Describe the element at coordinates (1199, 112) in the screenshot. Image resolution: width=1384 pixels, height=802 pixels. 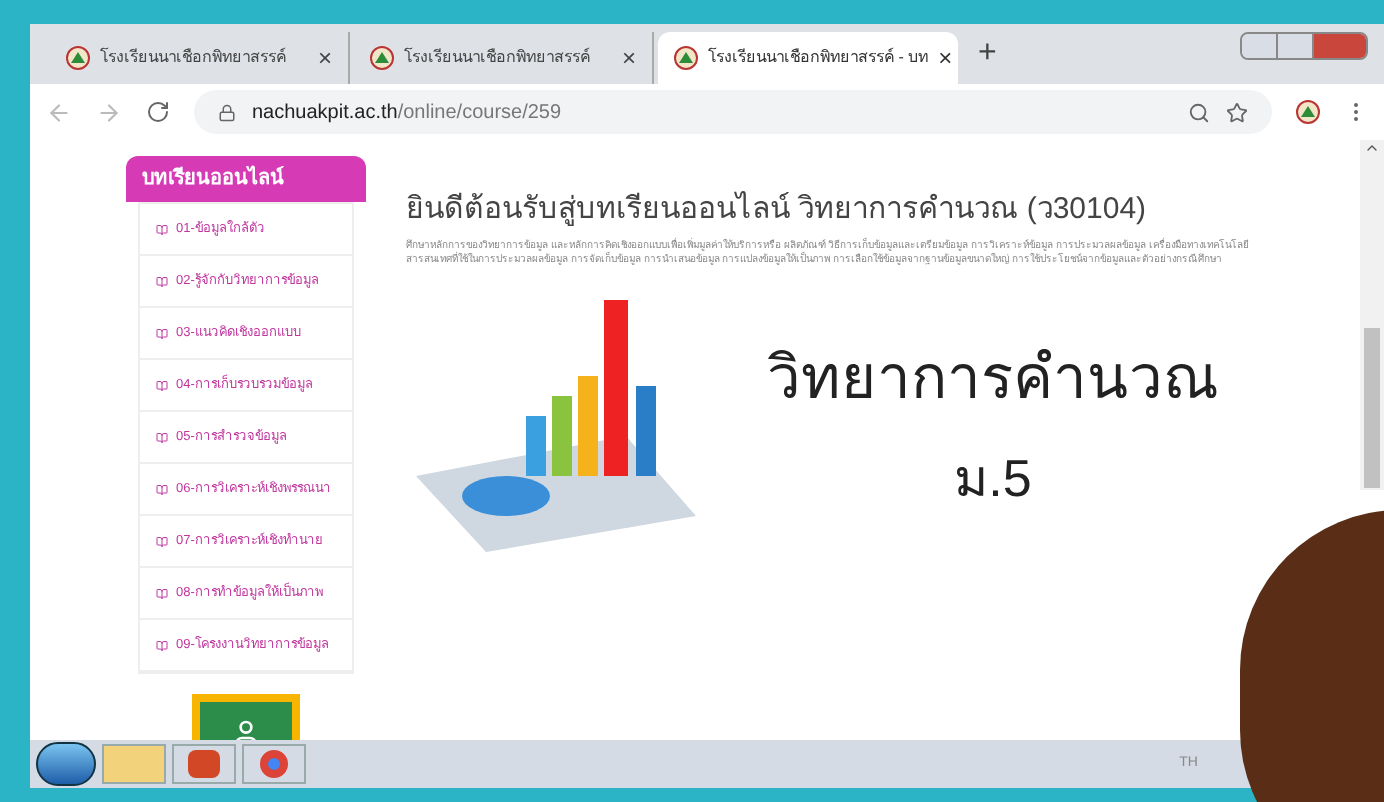
I see `search-icon` at that location.